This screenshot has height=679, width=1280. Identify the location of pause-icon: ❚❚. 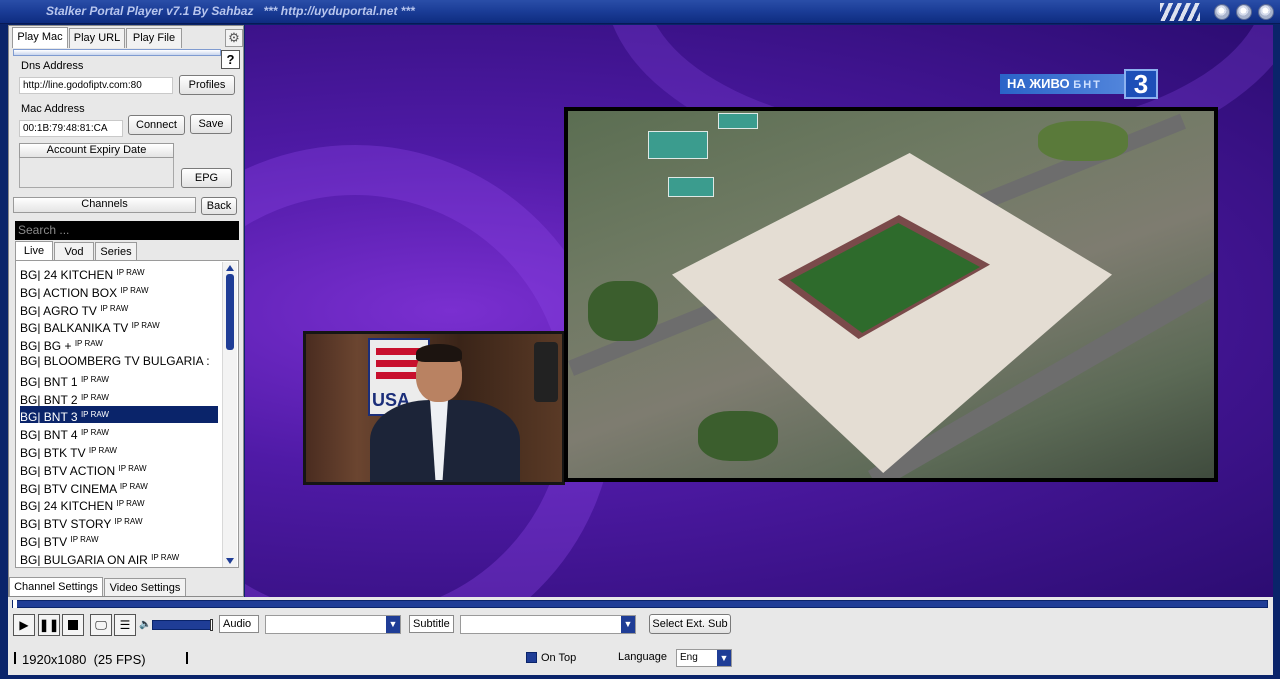
(49, 625).